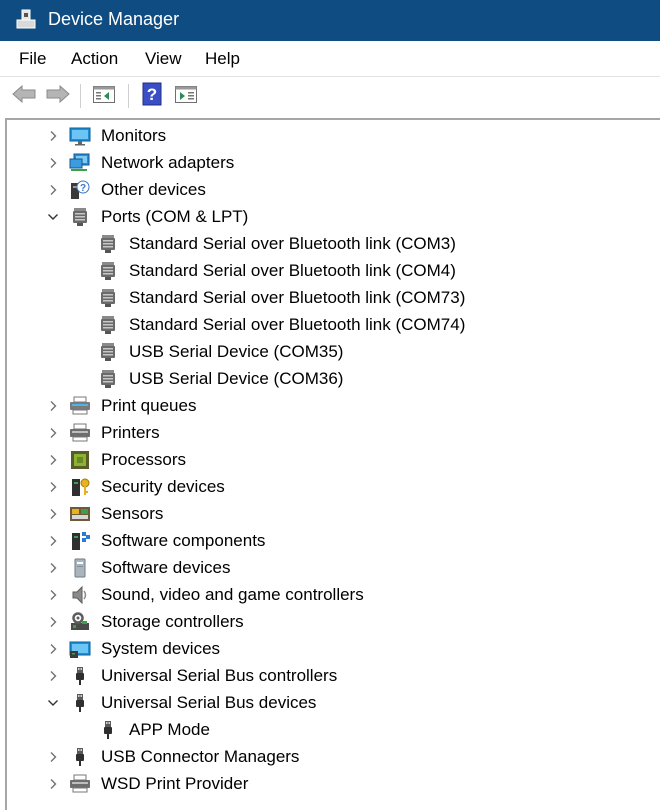  Describe the element at coordinates (330, 58) in the screenshot. I see `menu-bar: File Action View Help` at that location.